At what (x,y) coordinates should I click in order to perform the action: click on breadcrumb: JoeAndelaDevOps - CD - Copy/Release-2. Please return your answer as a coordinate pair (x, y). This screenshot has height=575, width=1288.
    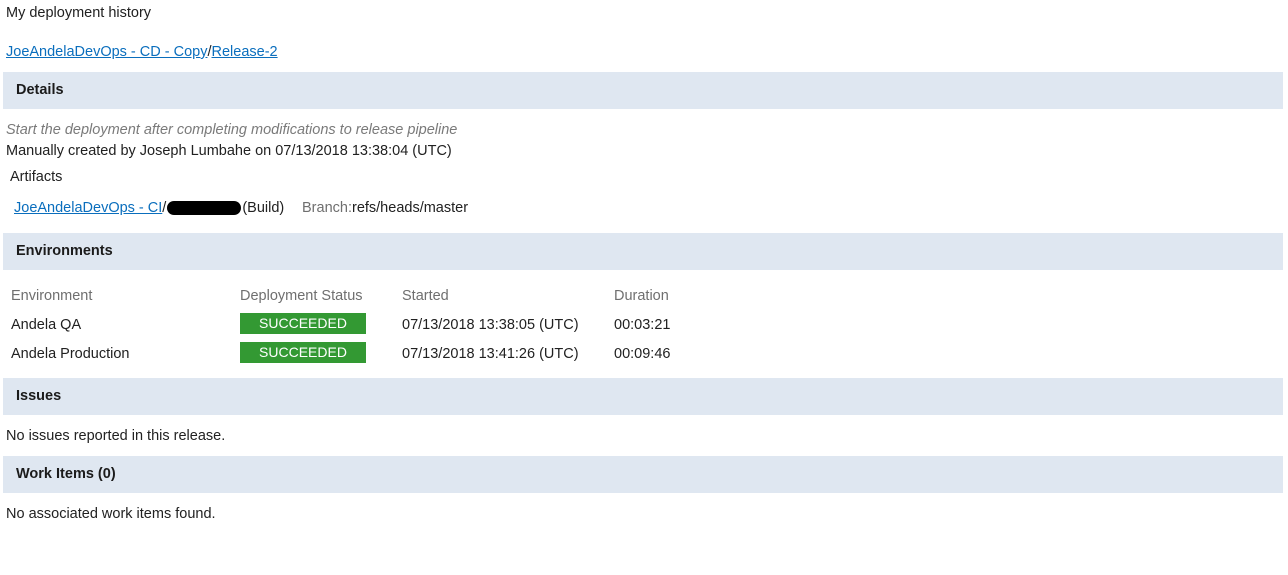
    Looking at the image, I should click on (142, 52).